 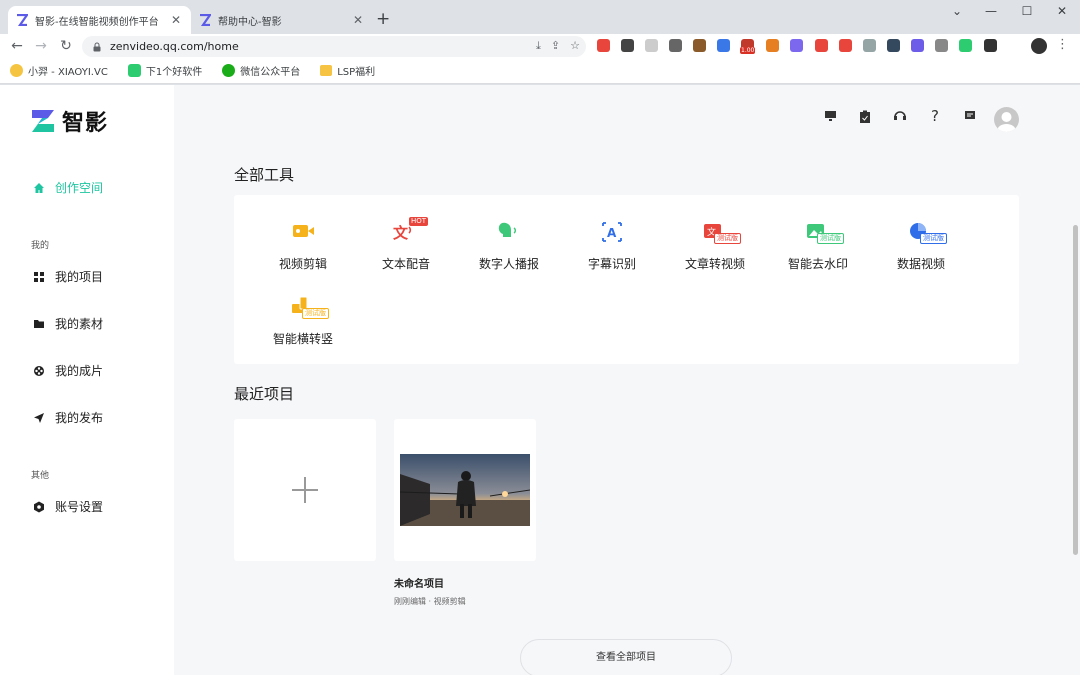 What do you see at coordinates (627, 45) in the screenshot?
I see `extension-2-icon` at bounding box center [627, 45].